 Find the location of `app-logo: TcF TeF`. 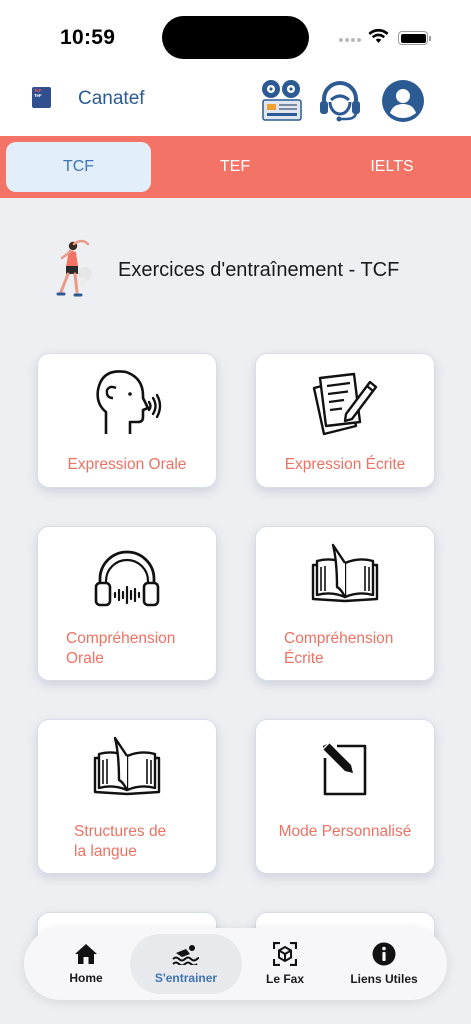

app-logo: TcF TeF is located at coordinates (41, 97).